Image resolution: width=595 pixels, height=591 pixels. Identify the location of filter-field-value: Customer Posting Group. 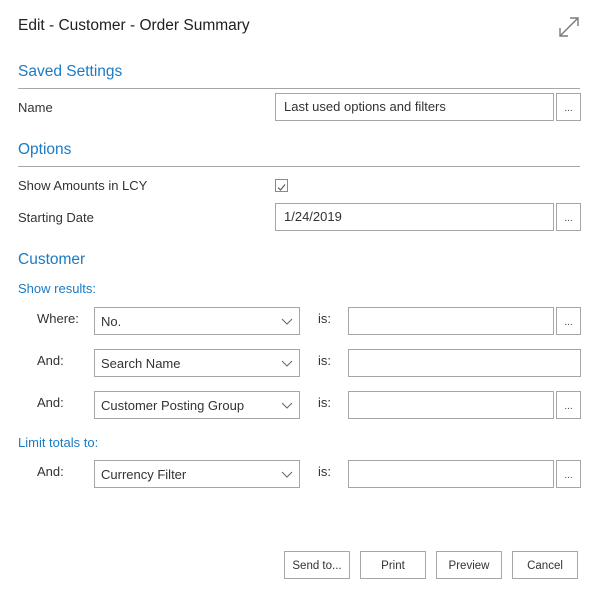
(173, 405).